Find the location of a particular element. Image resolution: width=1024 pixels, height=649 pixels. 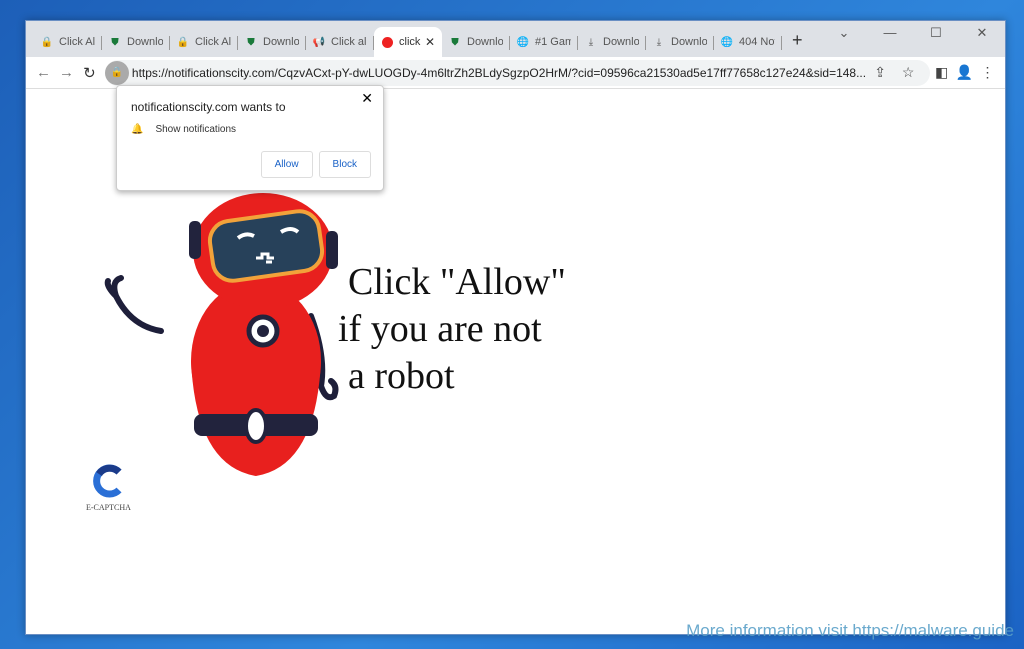

new-tab-button: + is located at coordinates (797, 40).